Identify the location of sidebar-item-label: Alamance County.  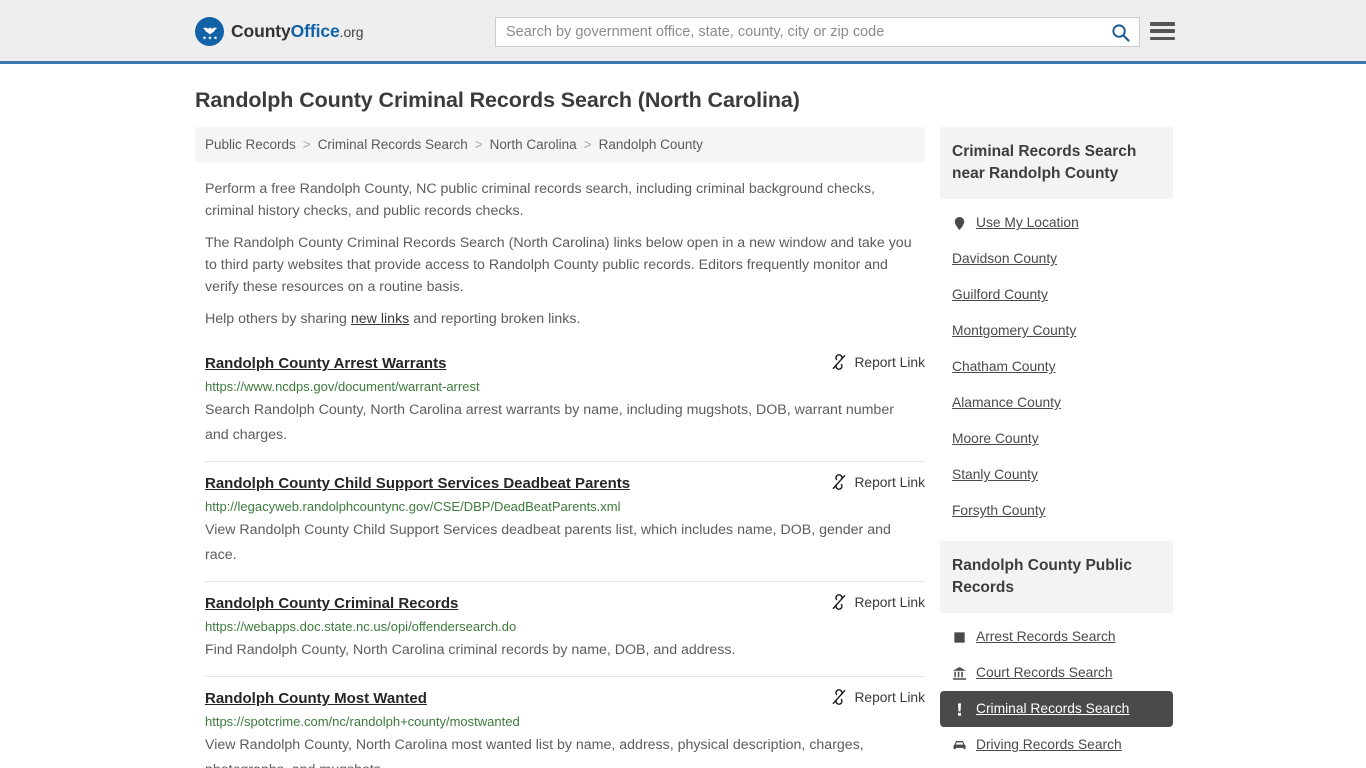
(1006, 402).